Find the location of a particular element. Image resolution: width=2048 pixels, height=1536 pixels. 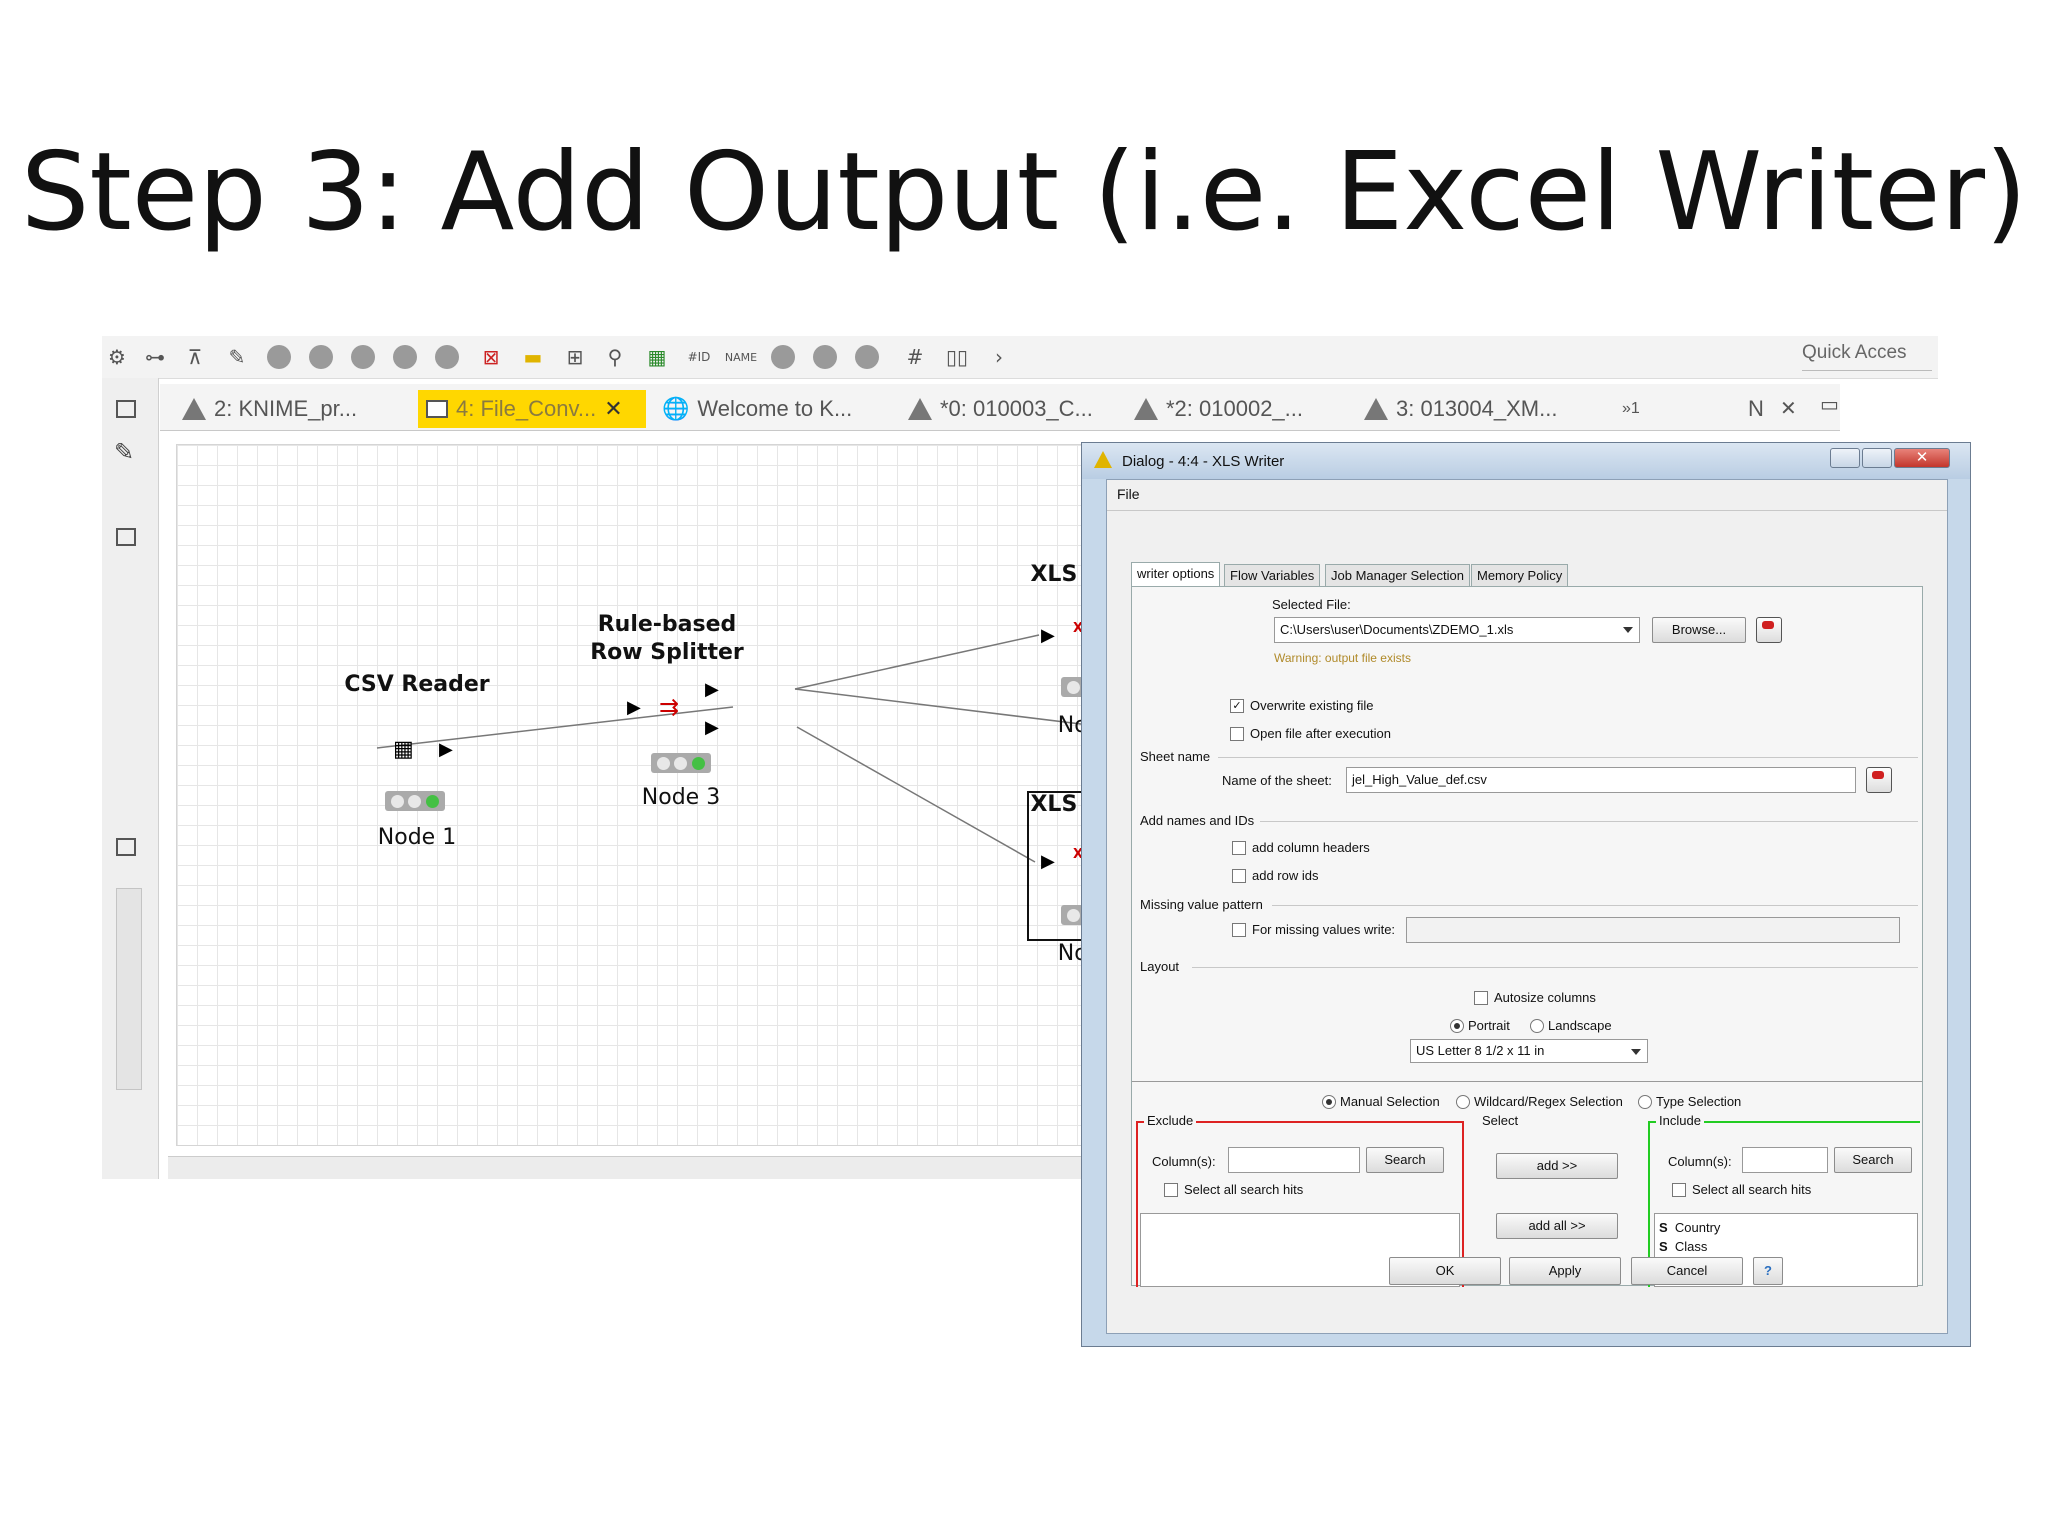

grid-icon: # is located at coordinates (915, 357).